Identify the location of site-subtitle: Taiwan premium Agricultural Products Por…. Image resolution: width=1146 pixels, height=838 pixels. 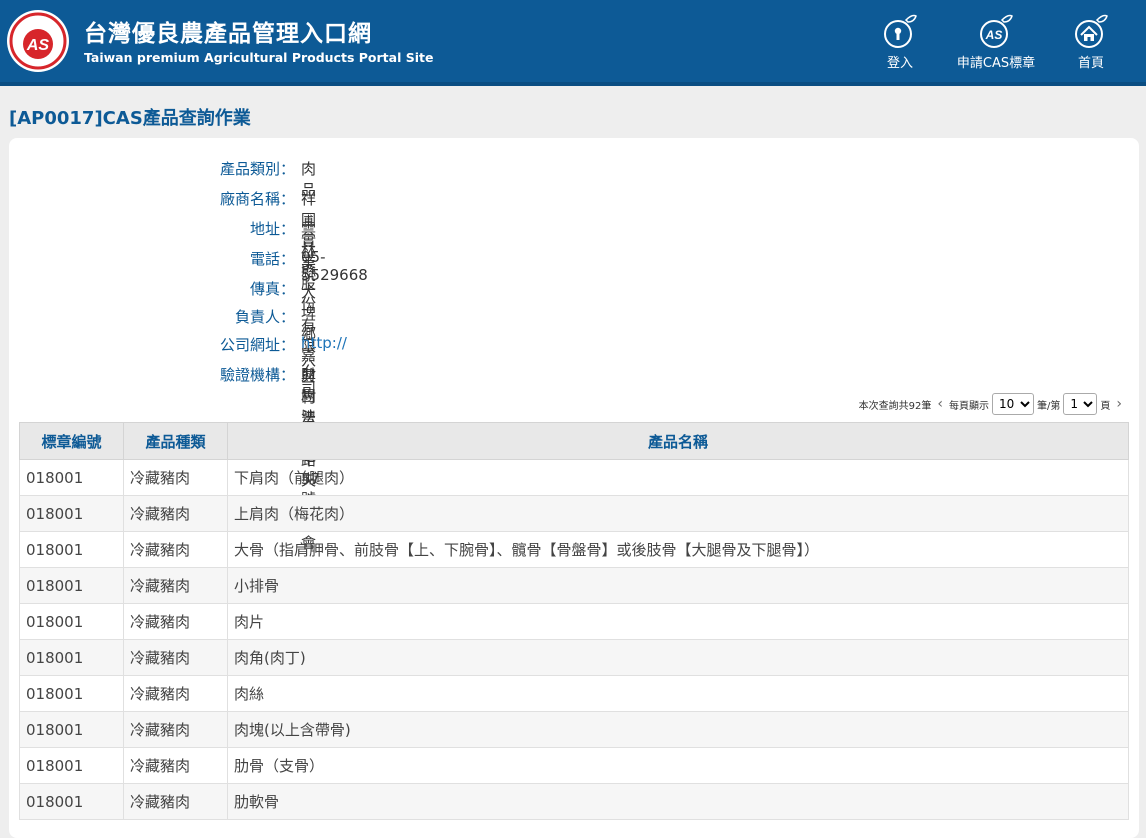
(259, 57).